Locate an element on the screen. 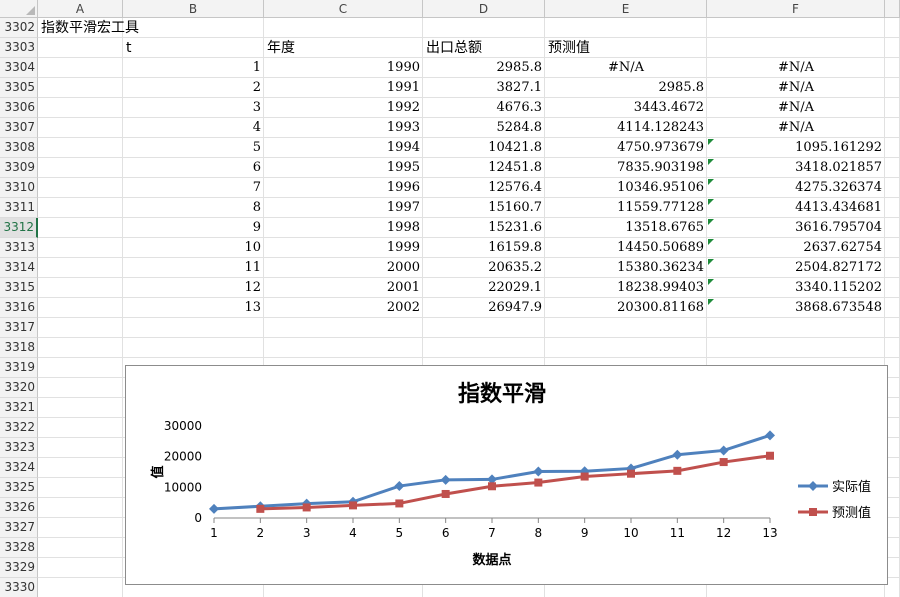  row-header: 3305 is located at coordinates (19, 88).